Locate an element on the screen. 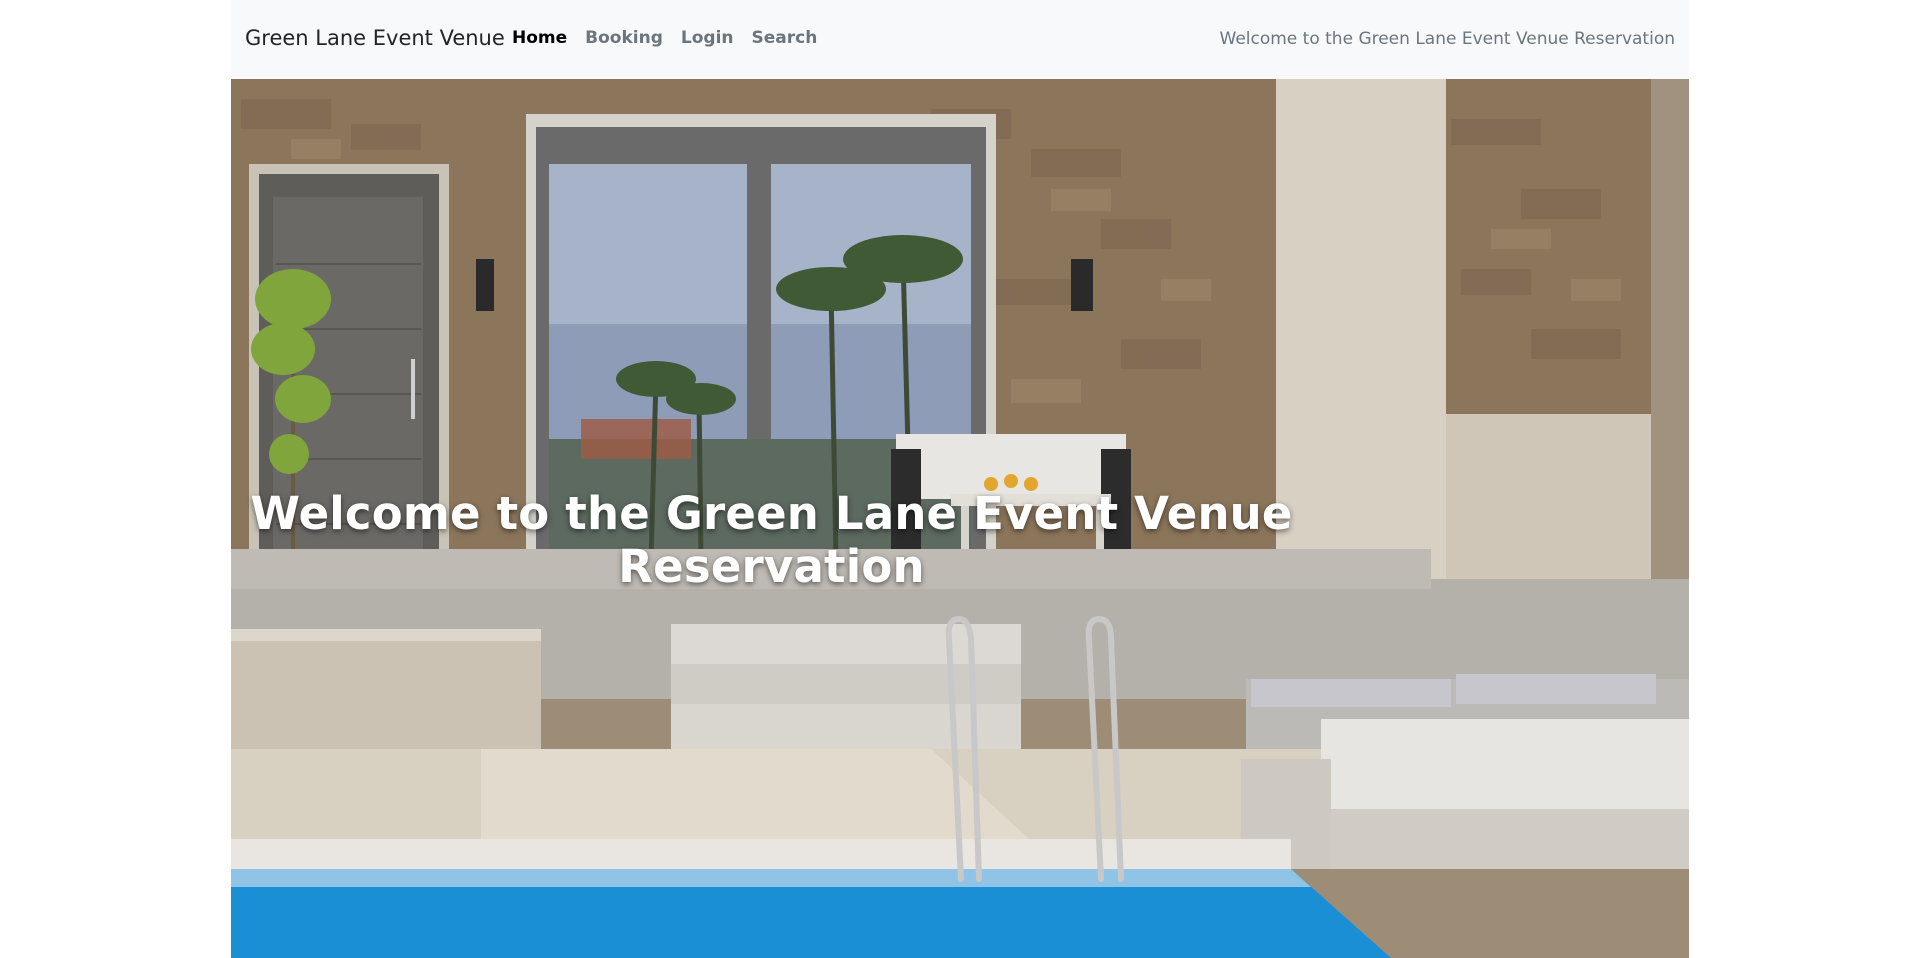 The height and width of the screenshot is (958, 1920). brand-link: Green Lane Event Venue is located at coordinates (375, 38).